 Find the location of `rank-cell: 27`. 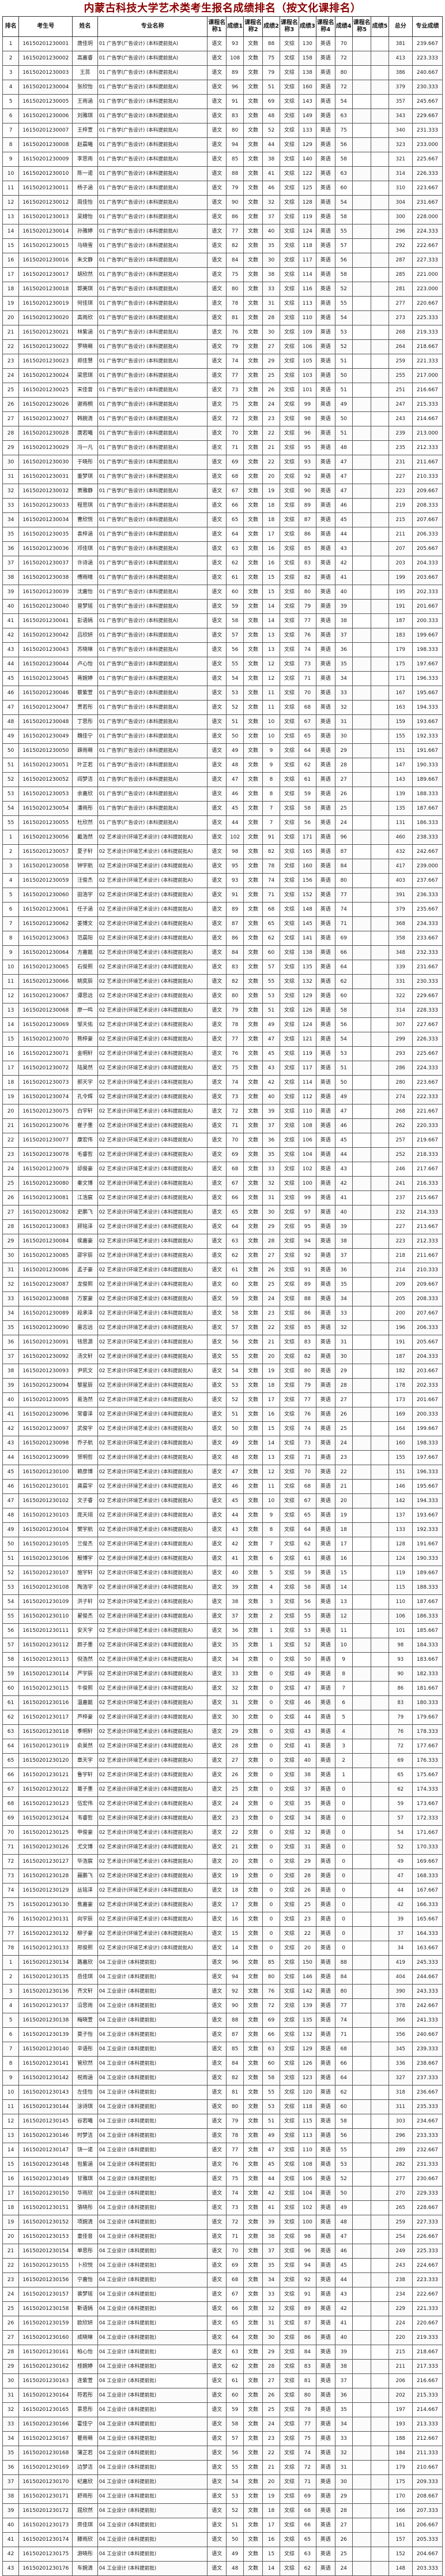

rank-cell: 27 is located at coordinates (11, 418).